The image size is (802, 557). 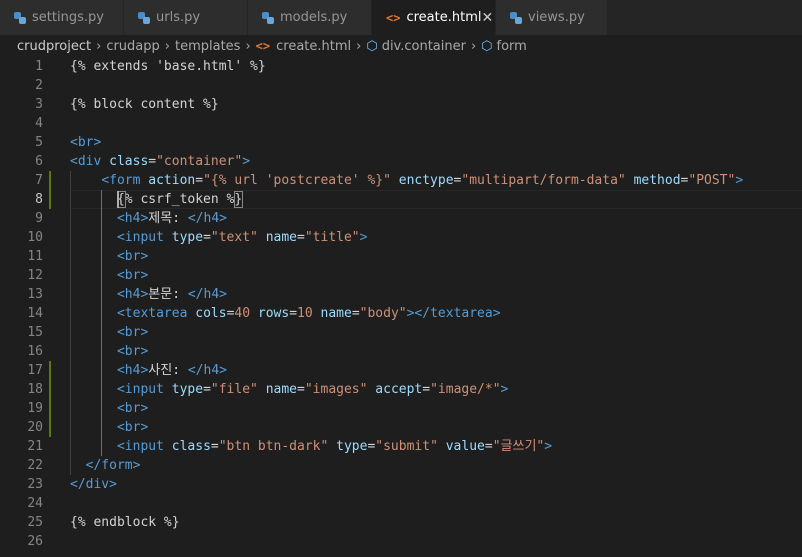 I want to click on code-token: {% csrf_token %}, so click(x=156, y=199).